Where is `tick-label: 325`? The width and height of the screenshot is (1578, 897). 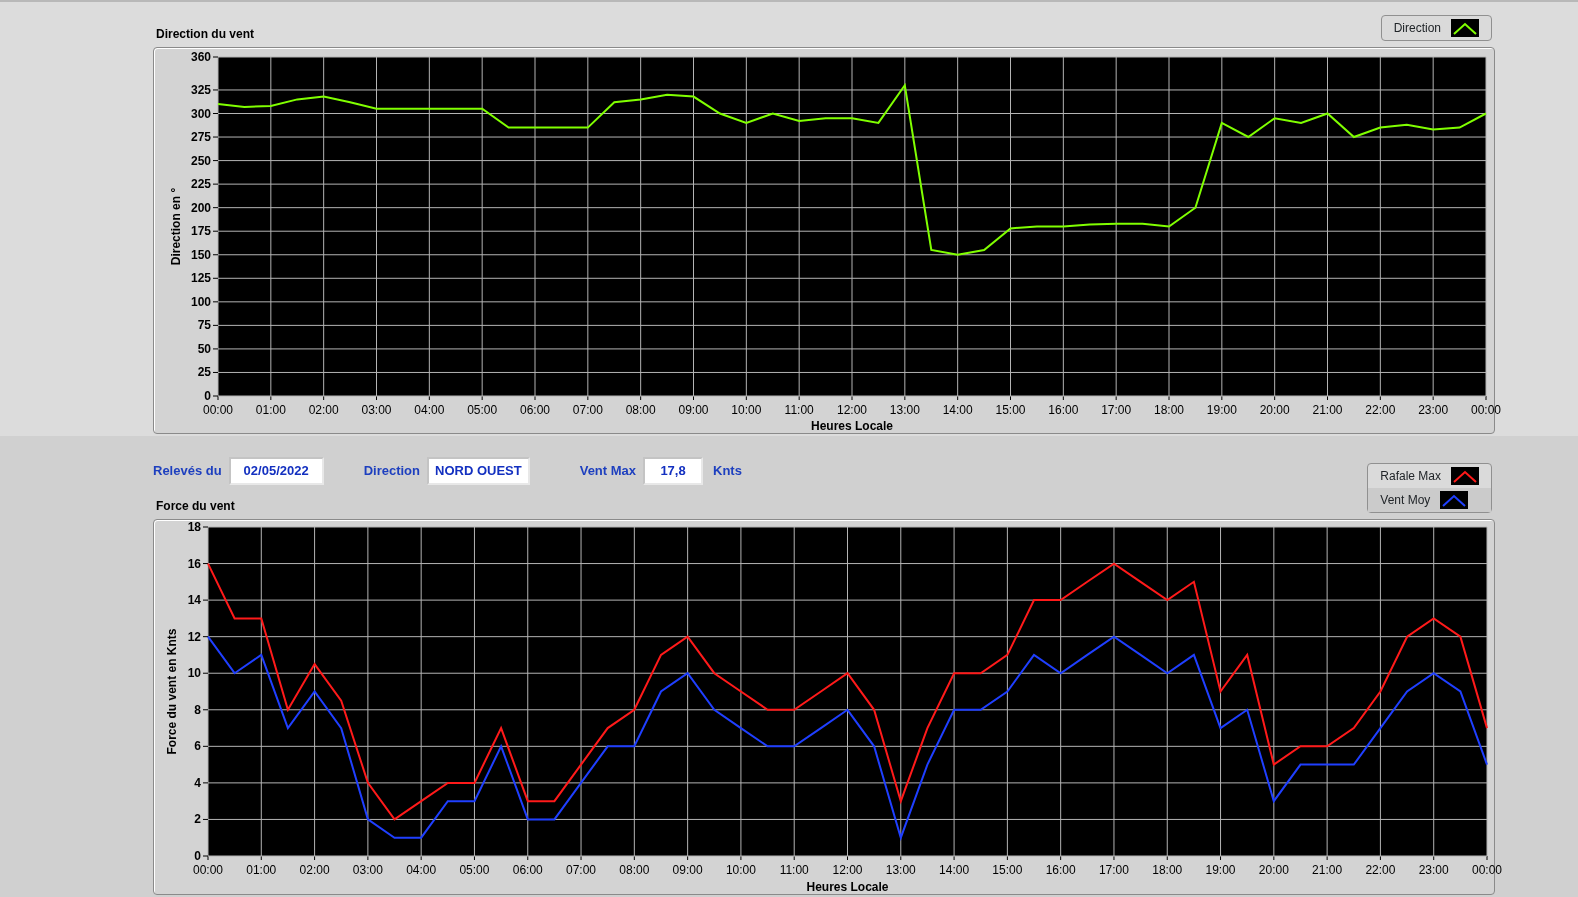 tick-label: 325 is located at coordinates (200, 89).